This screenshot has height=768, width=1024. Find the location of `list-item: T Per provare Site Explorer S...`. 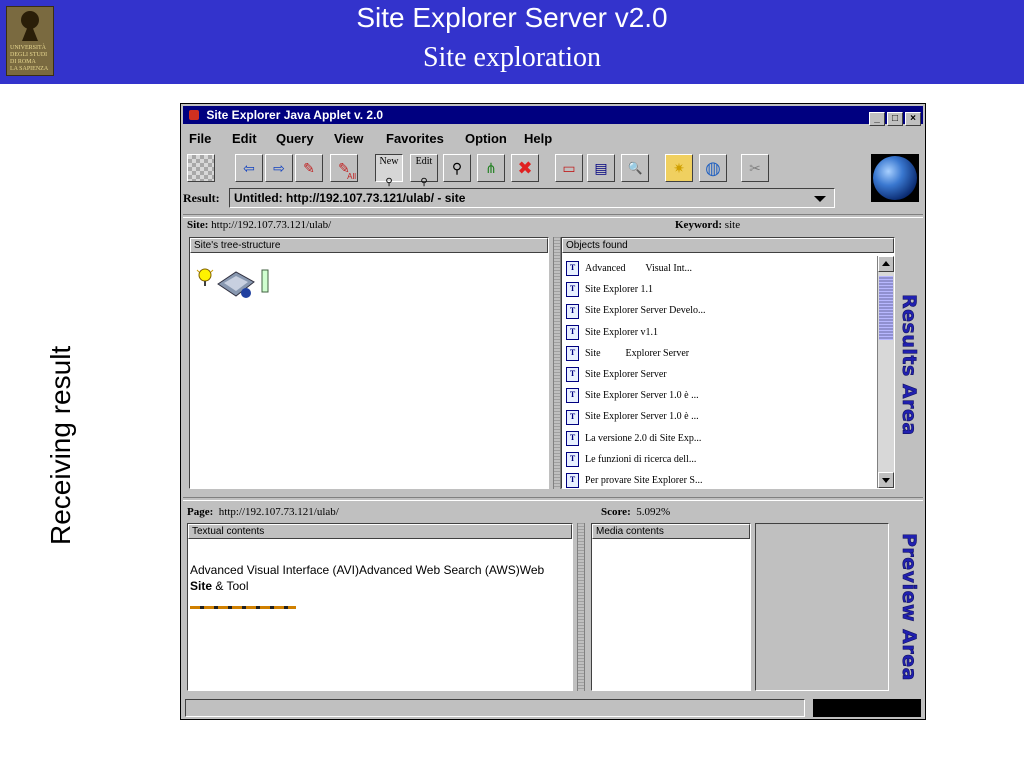

list-item: T Per provare Site Explorer S... is located at coordinates (720, 479).